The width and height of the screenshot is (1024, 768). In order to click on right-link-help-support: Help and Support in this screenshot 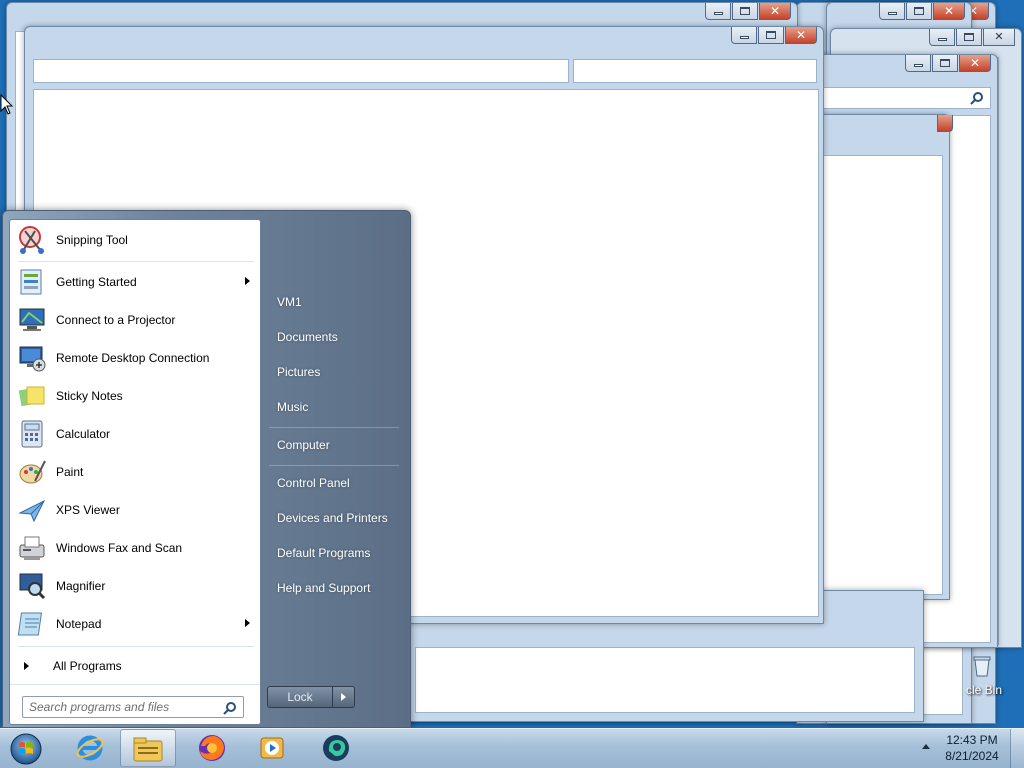, I will do `click(334, 588)`.